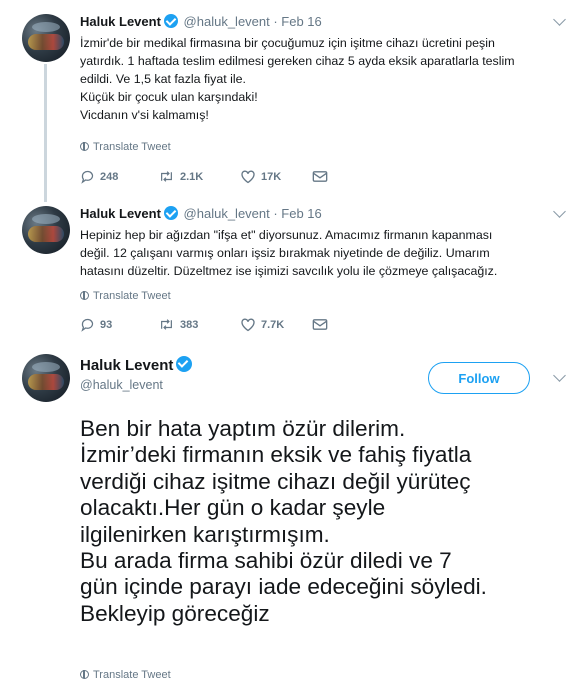  What do you see at coordinates (260, 176) in the screenshot?
I see `like-button: 17K` at bounding box center [260, 176].